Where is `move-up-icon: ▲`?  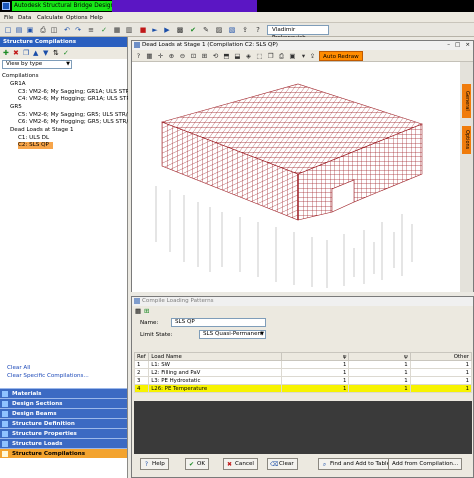
move-up-icon: ▲ is located at coordinates (35, 53).